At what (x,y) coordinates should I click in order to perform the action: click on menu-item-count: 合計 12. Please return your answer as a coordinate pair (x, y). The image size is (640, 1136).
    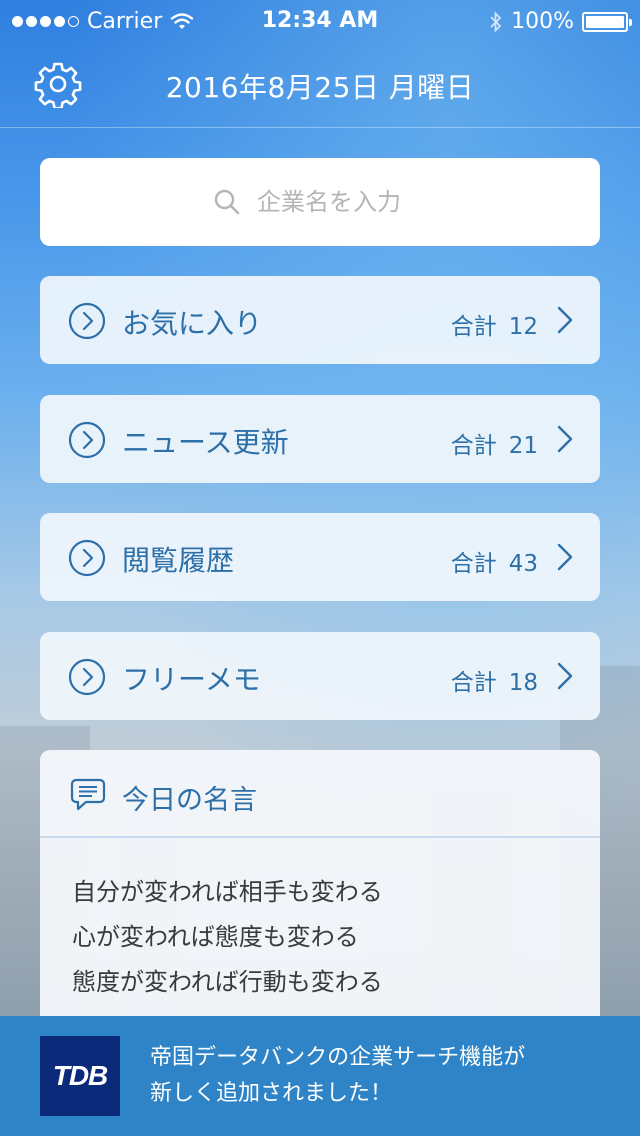
    Looking at the image, I should click on (494, 324).